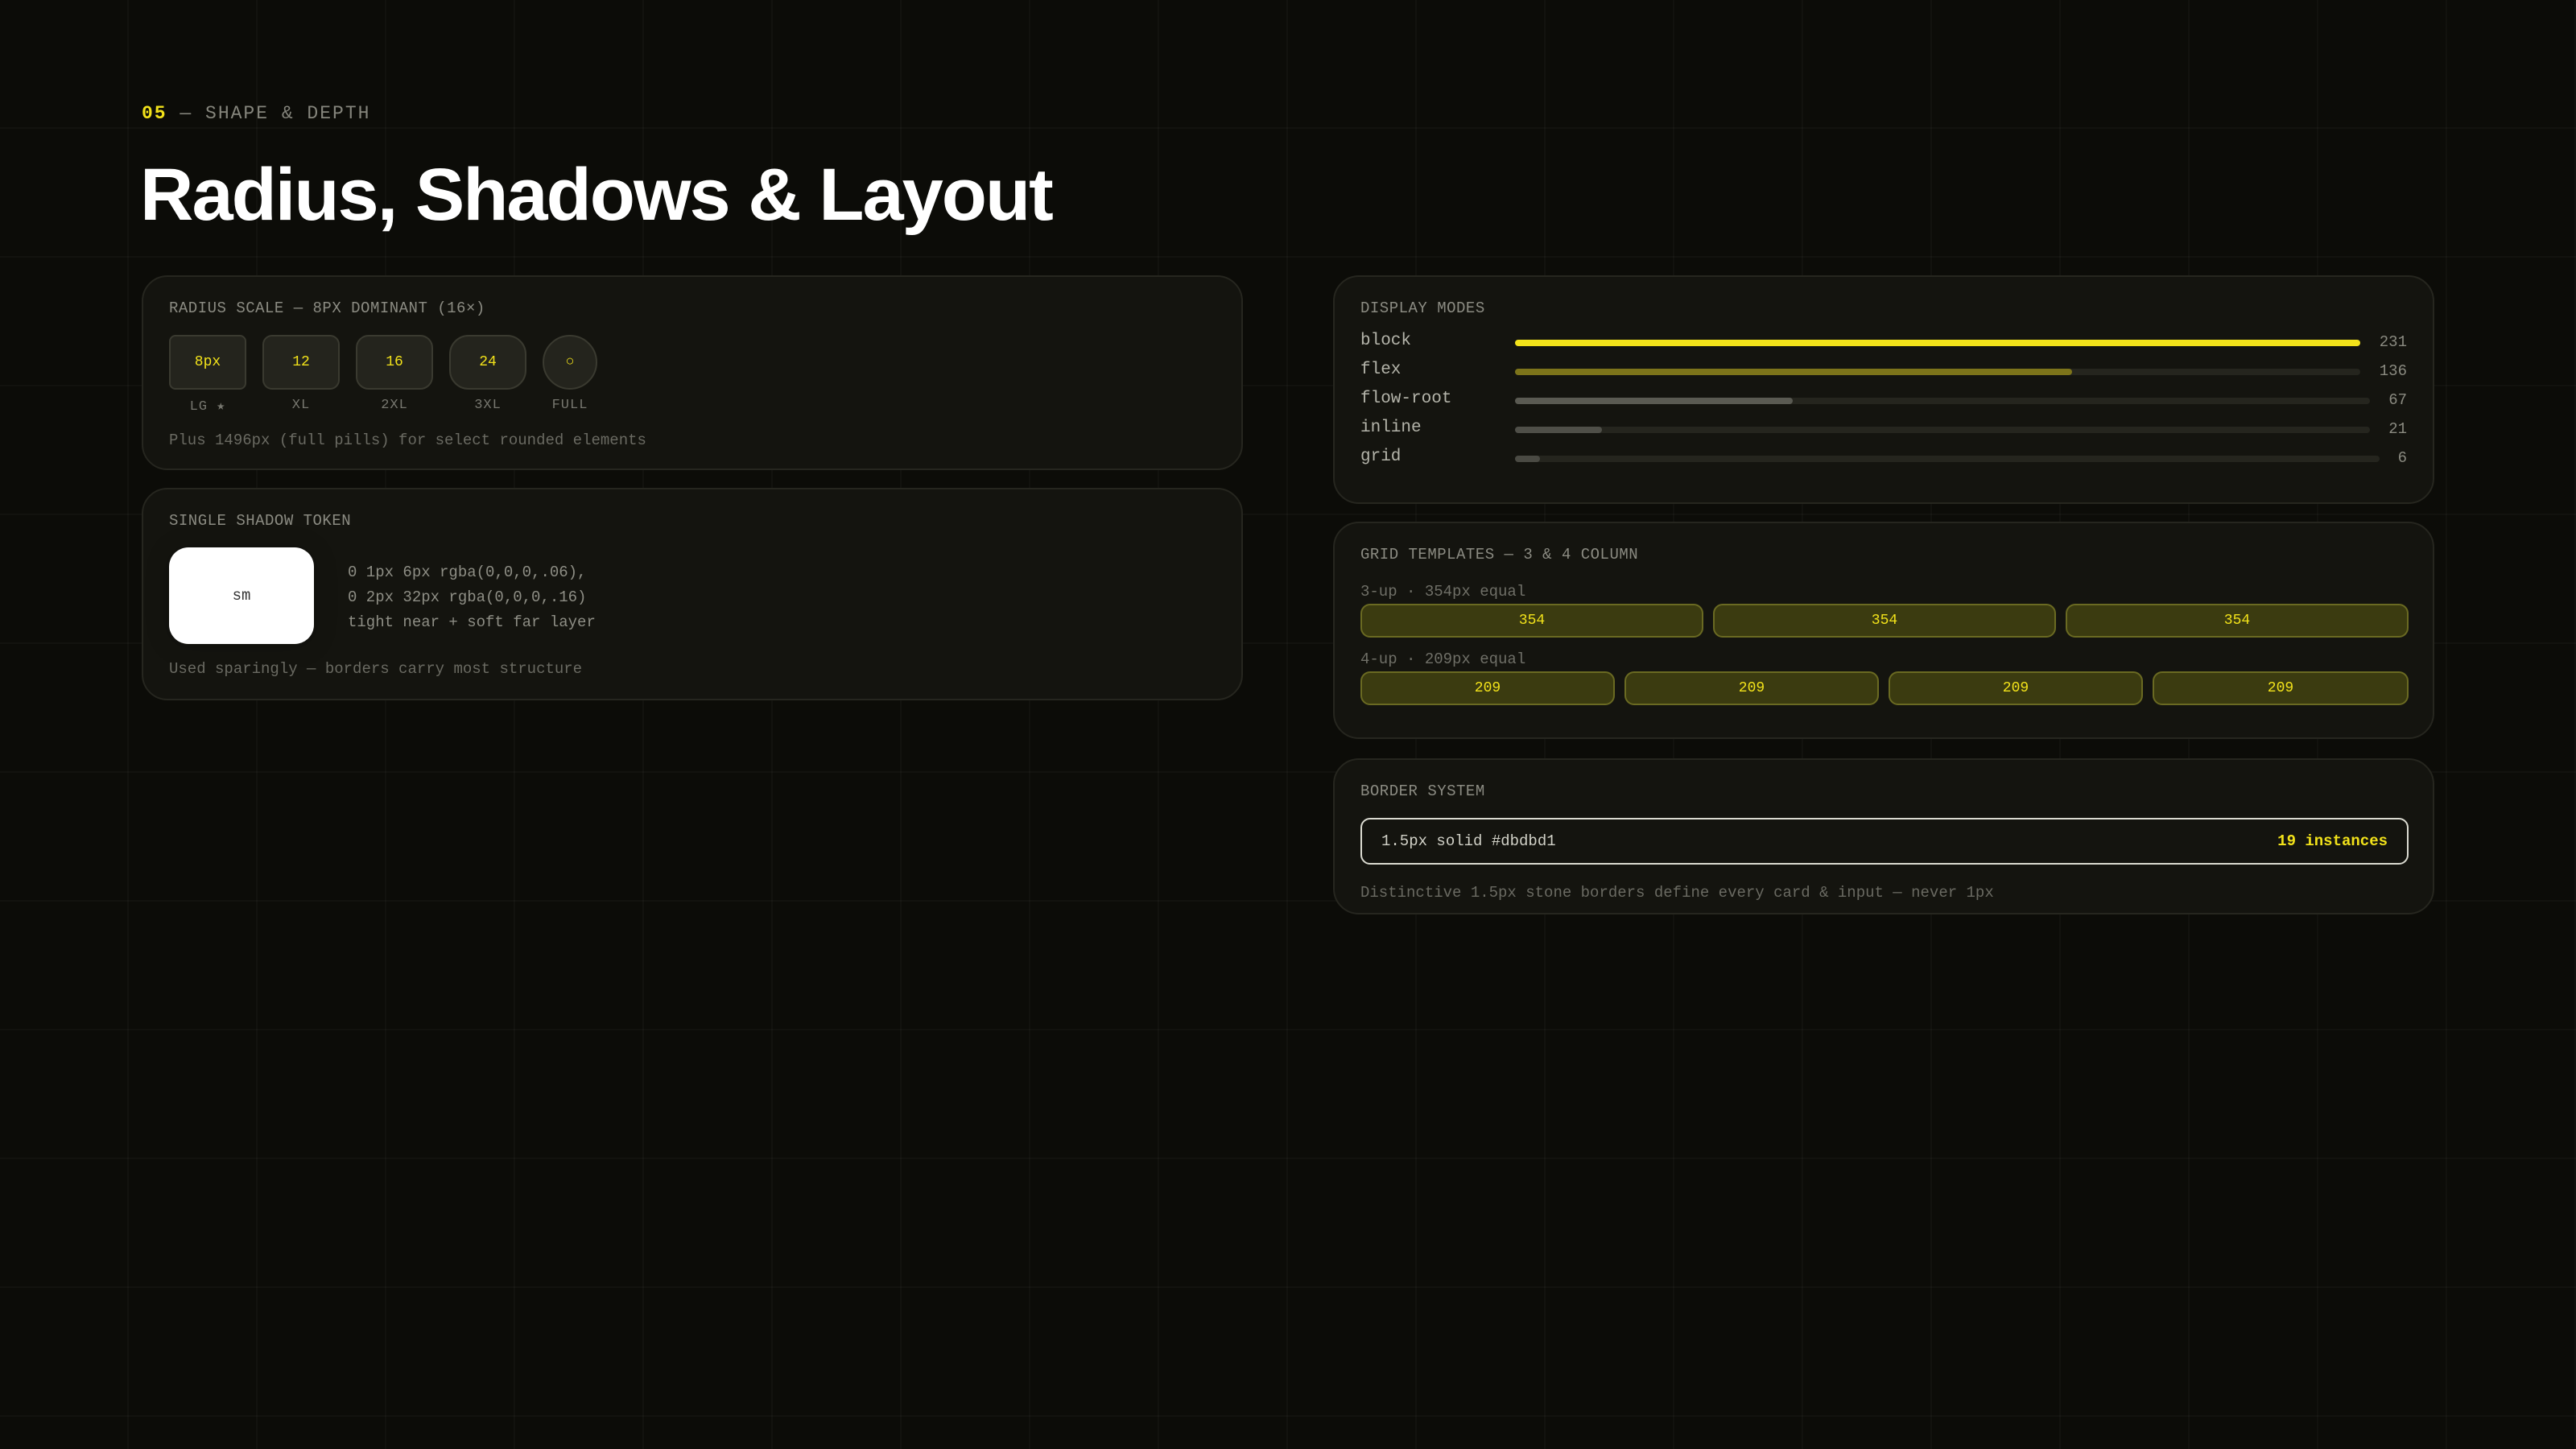  I want to click on radius-chip-3xl: 24, so click(487, 362).